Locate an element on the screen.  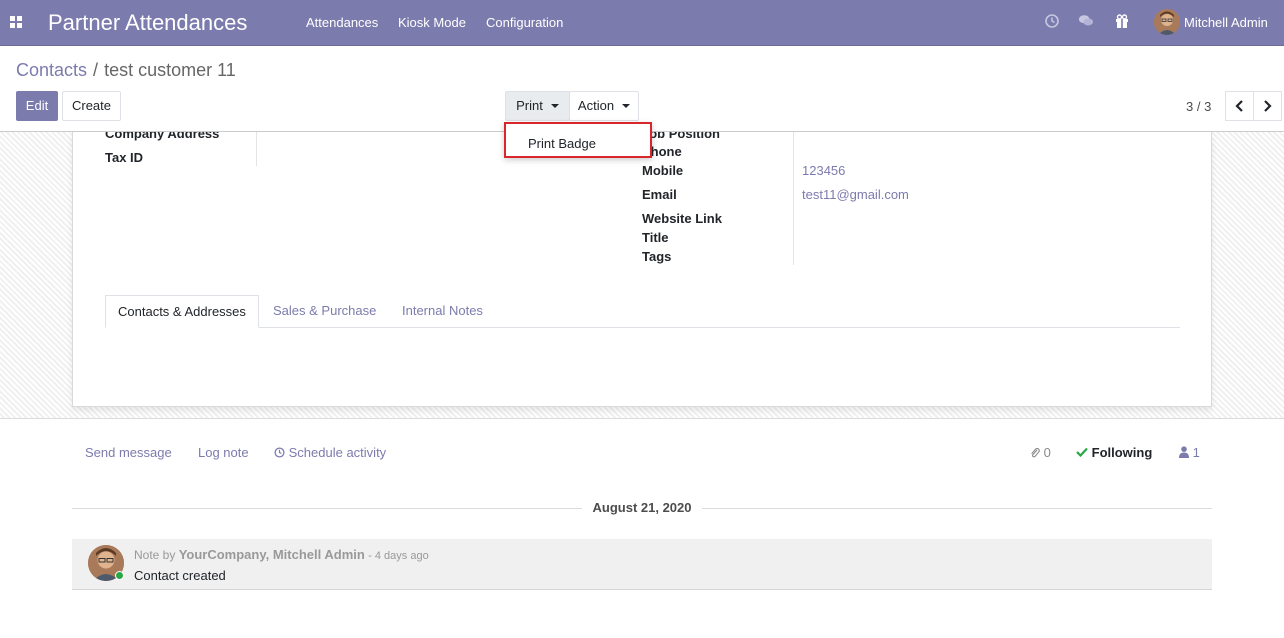
date-separator: August 21, 2020 is located at coordinates (642, 508).